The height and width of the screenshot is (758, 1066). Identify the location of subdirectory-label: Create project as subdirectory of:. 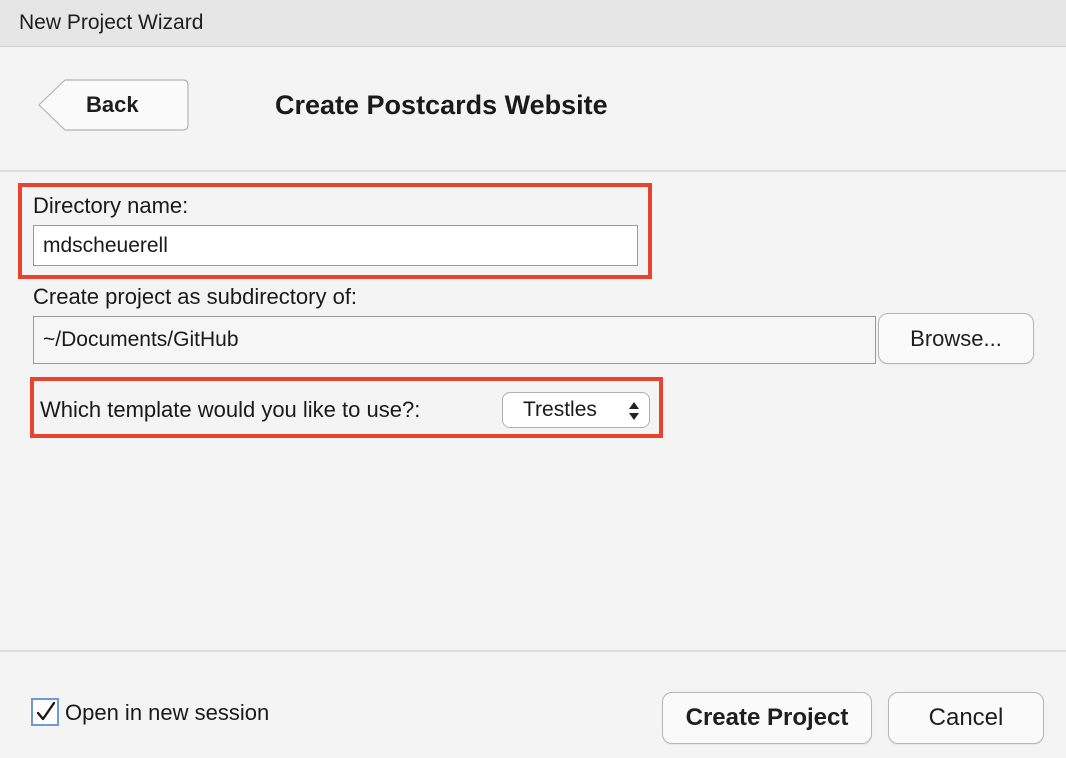
(195, 296).